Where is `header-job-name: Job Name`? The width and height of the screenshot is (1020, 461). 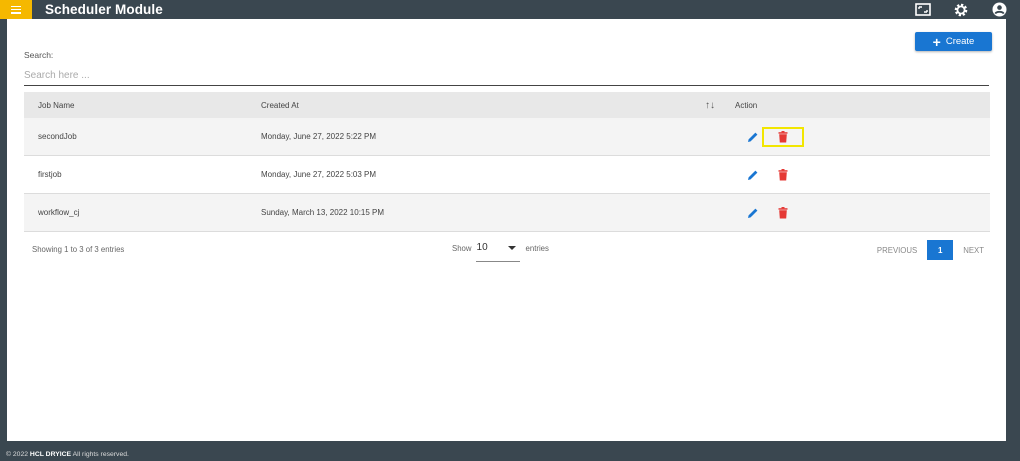 header-job-name: Job Name is located at coordinates (56, 105).